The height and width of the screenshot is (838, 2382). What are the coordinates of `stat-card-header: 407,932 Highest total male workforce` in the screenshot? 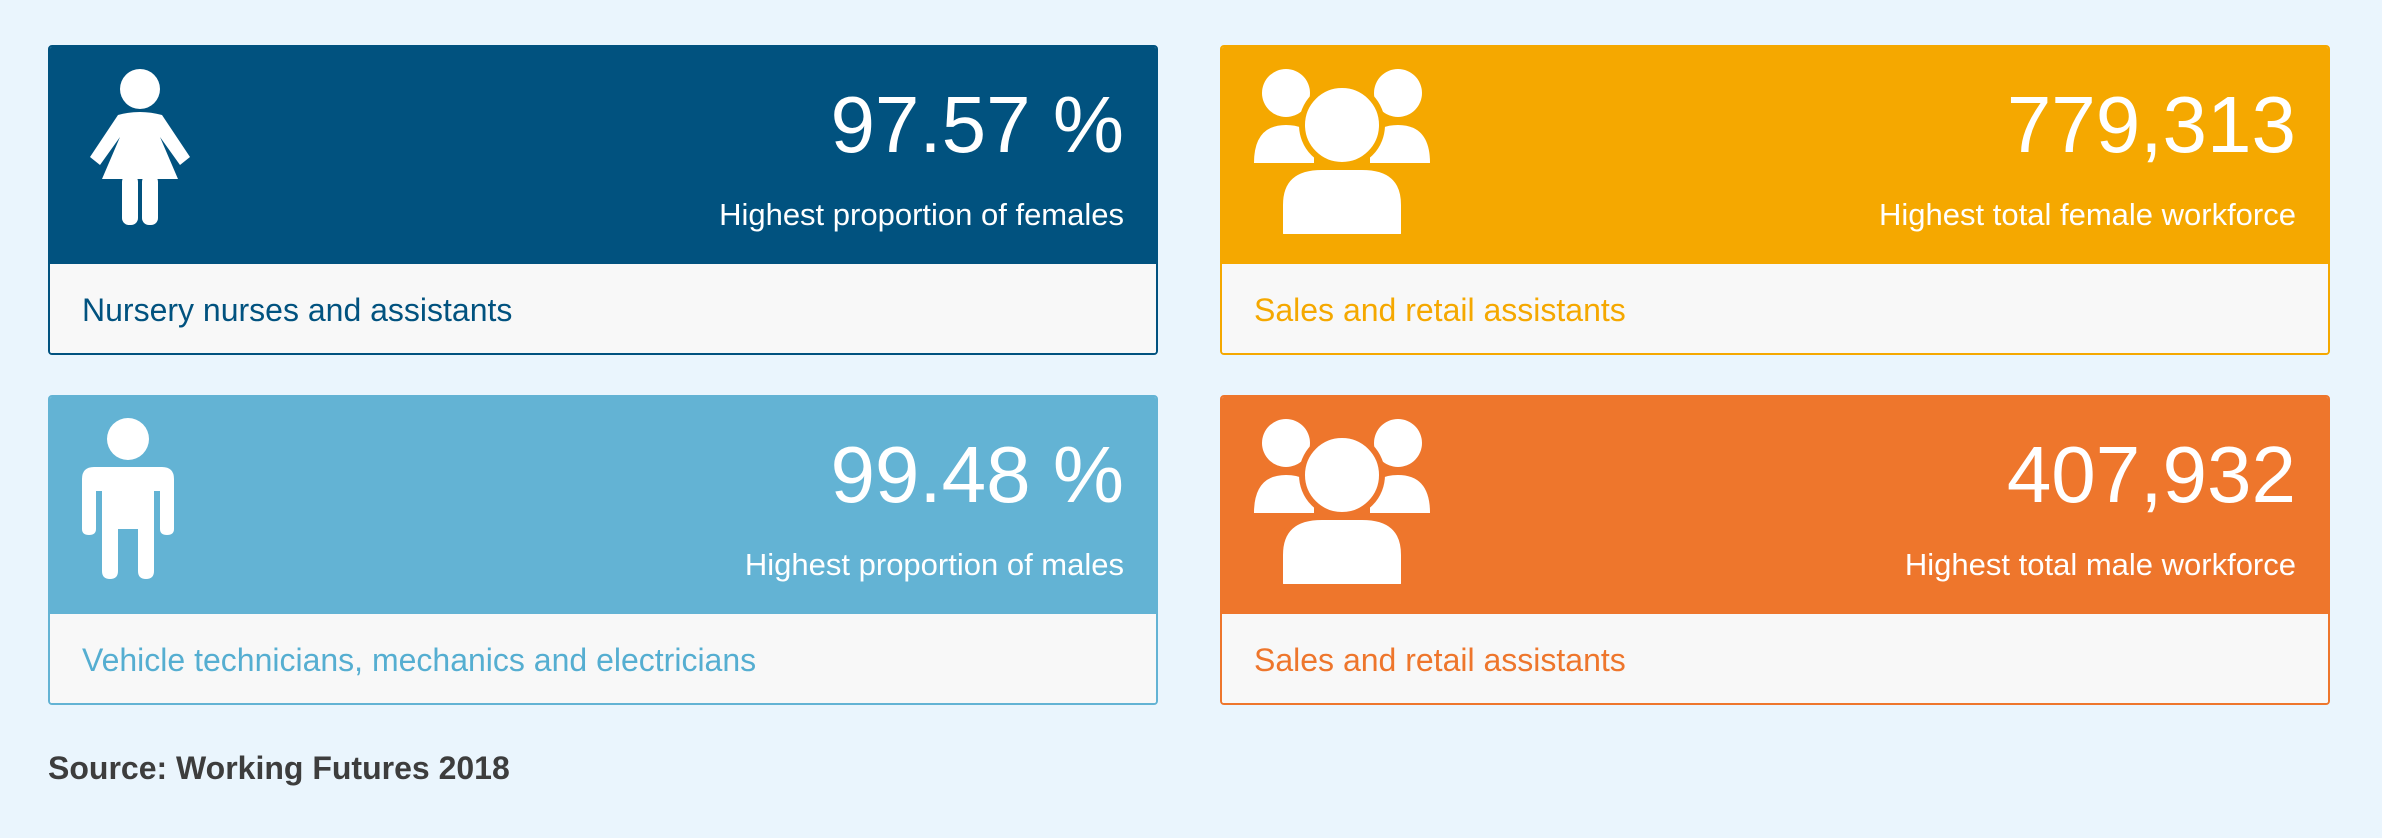 It's located at (1775, 505).